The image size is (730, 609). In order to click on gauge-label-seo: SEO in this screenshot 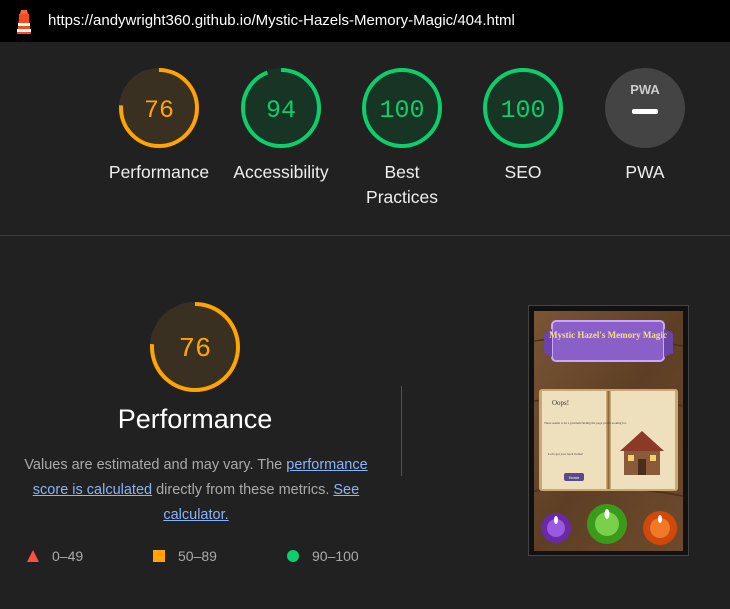, I will do `click(523, 172)`.